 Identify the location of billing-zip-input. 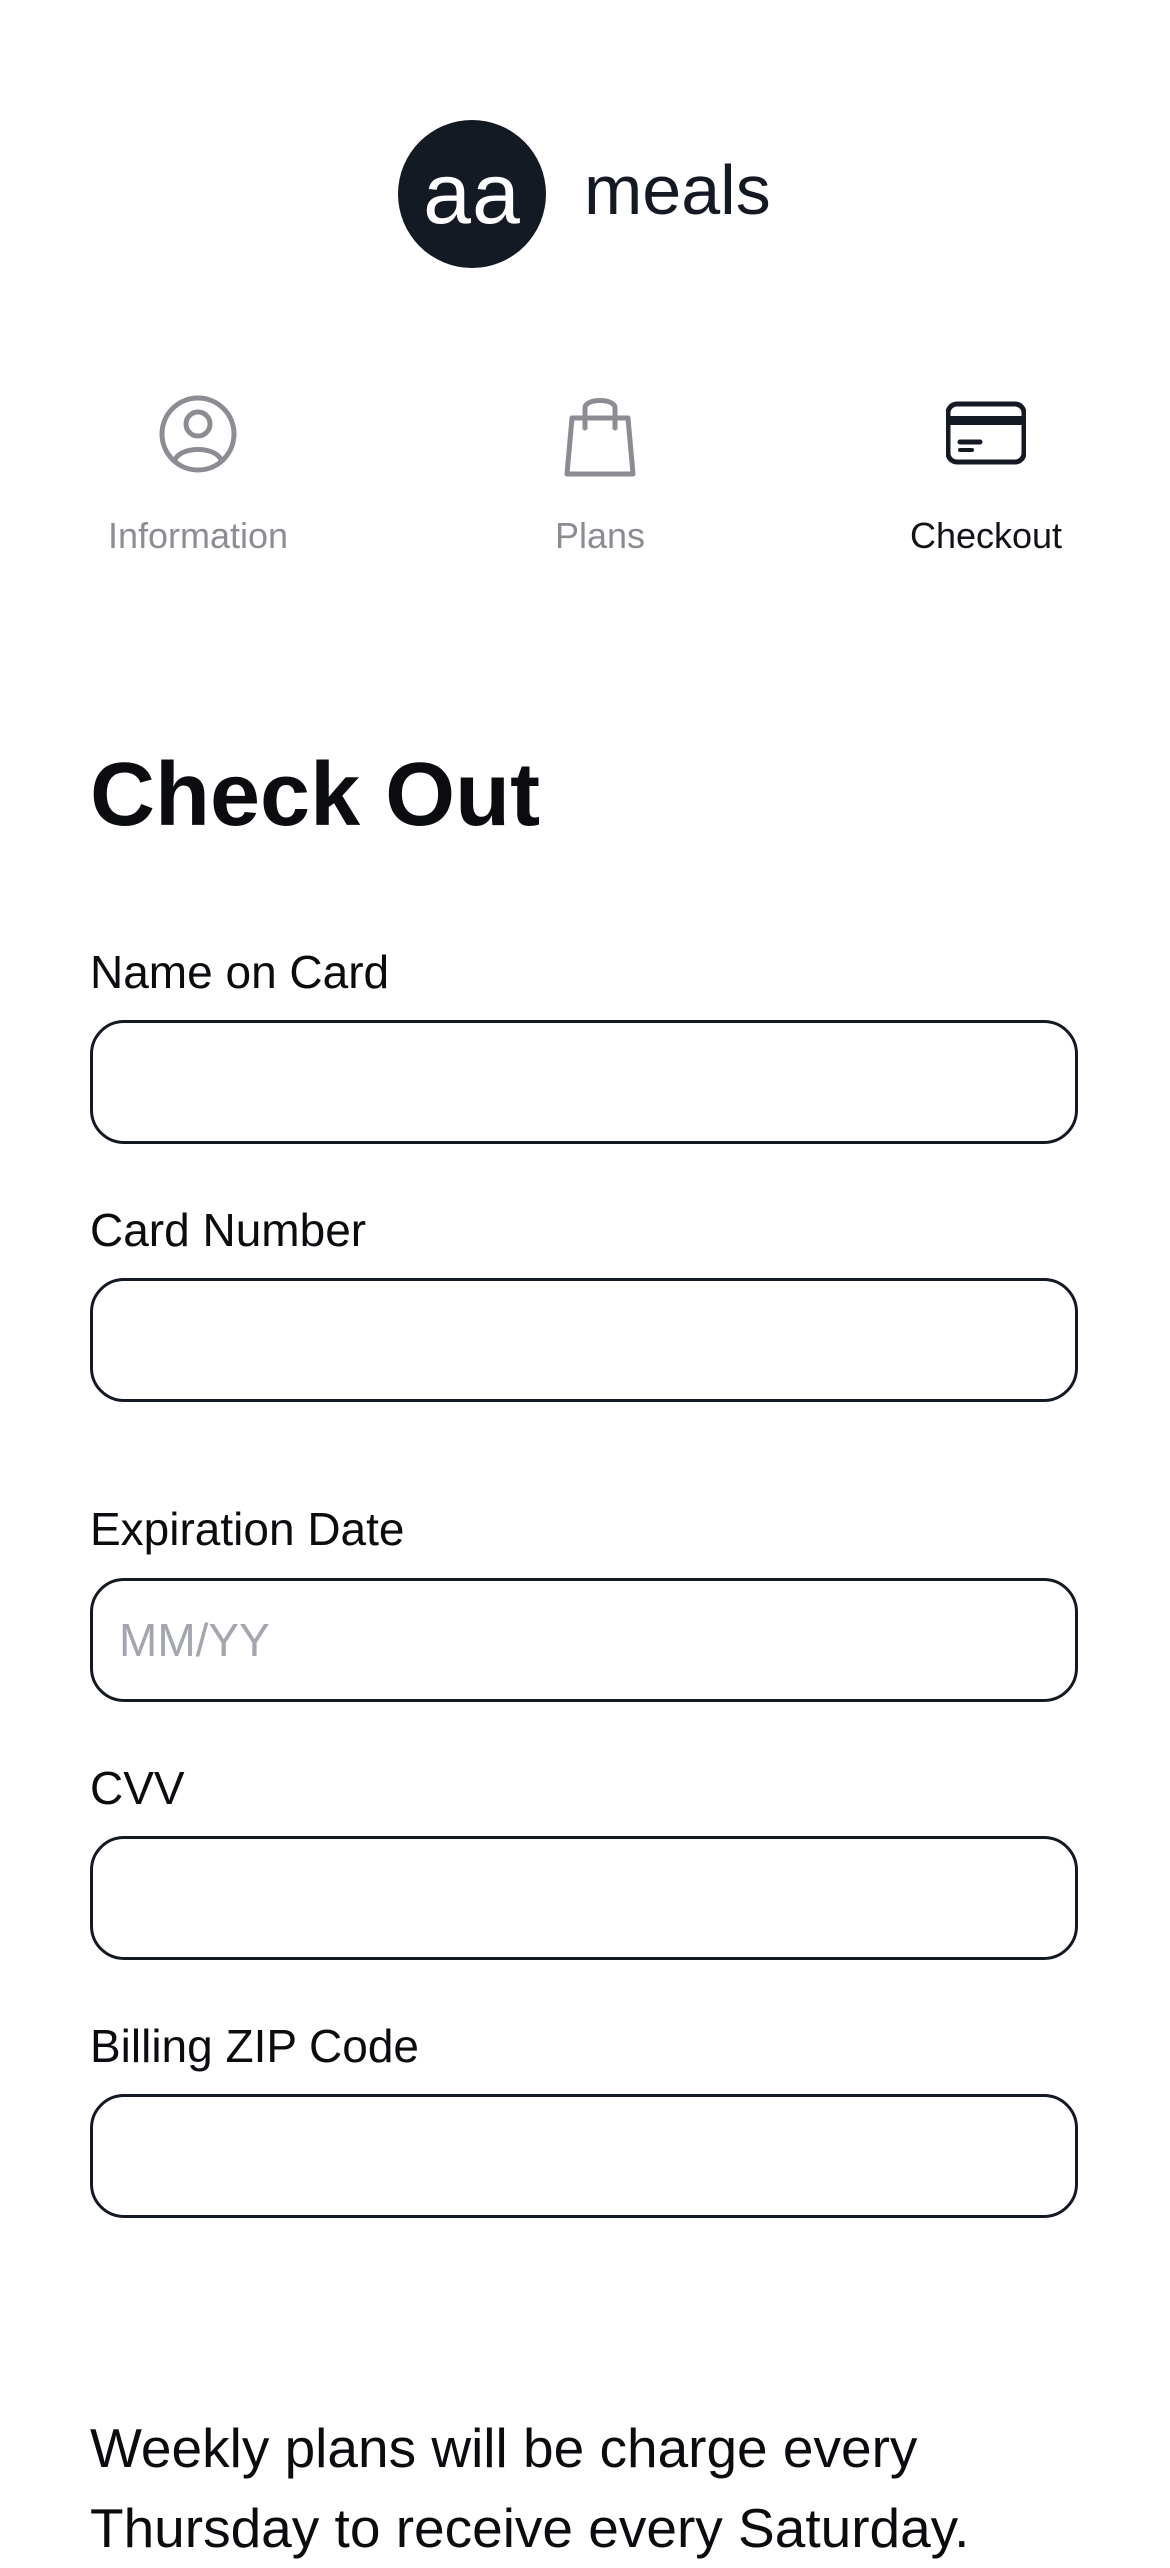
(584, 2156).